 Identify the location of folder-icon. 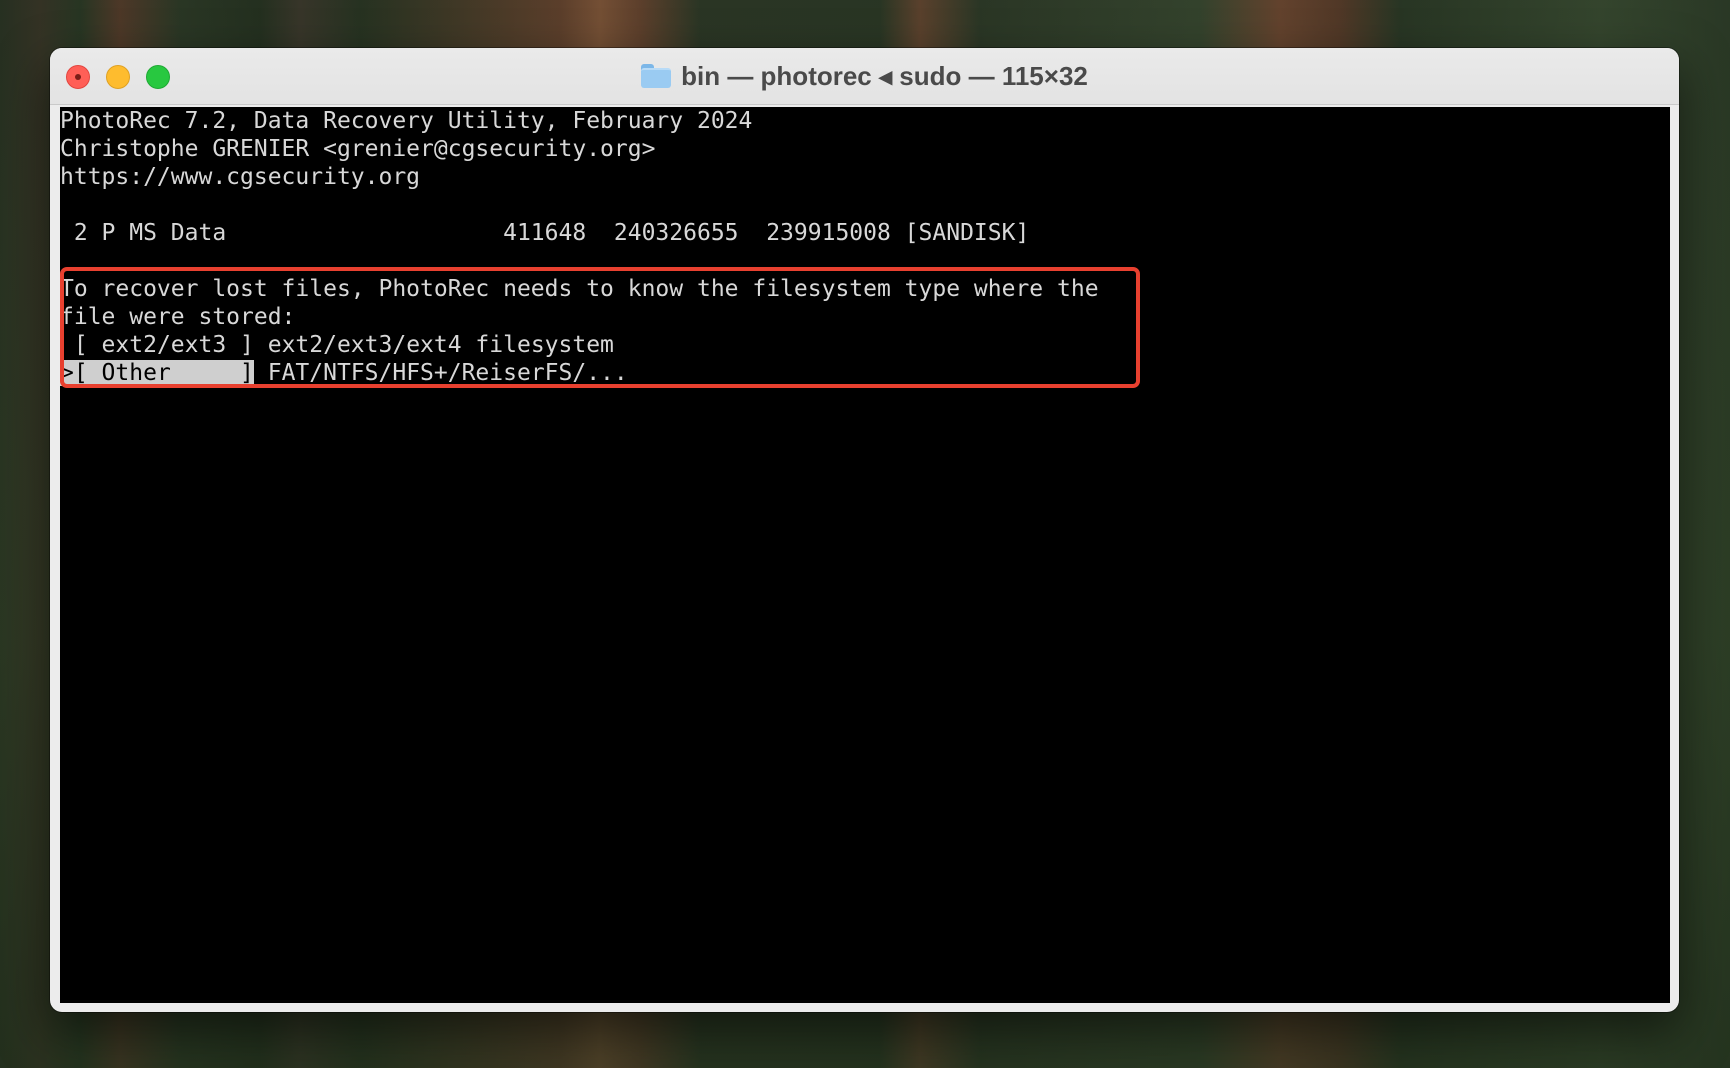
(656, 76).